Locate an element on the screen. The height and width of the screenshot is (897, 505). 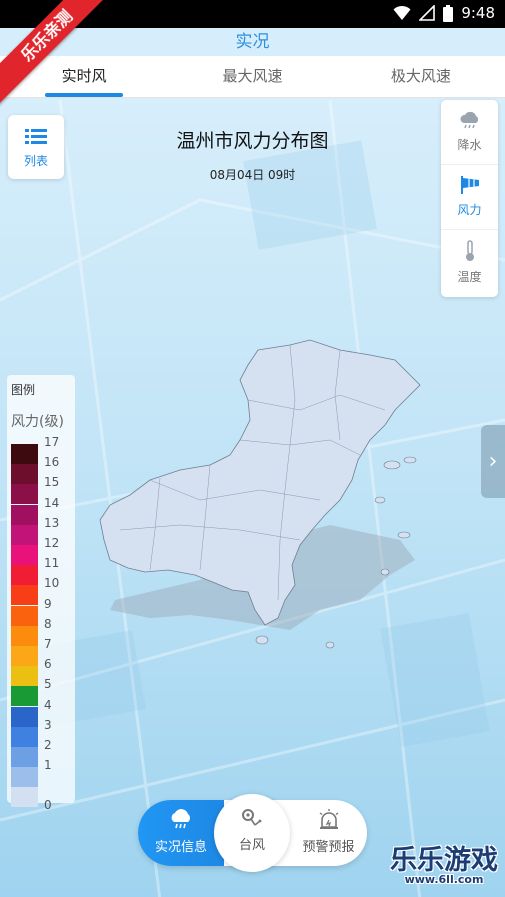
list-button: 列表 is located at coordinates (36, 147).